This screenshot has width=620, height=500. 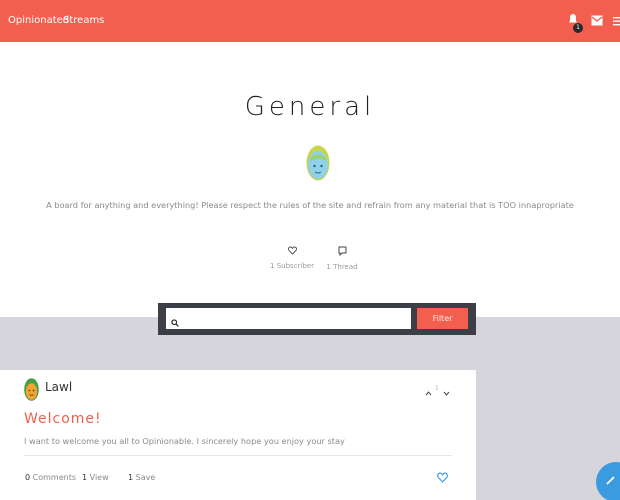 What do you see at coordinates (145, 477) in the screenshot?
I see `saves-label: Save` at bounding box center [145, 477].